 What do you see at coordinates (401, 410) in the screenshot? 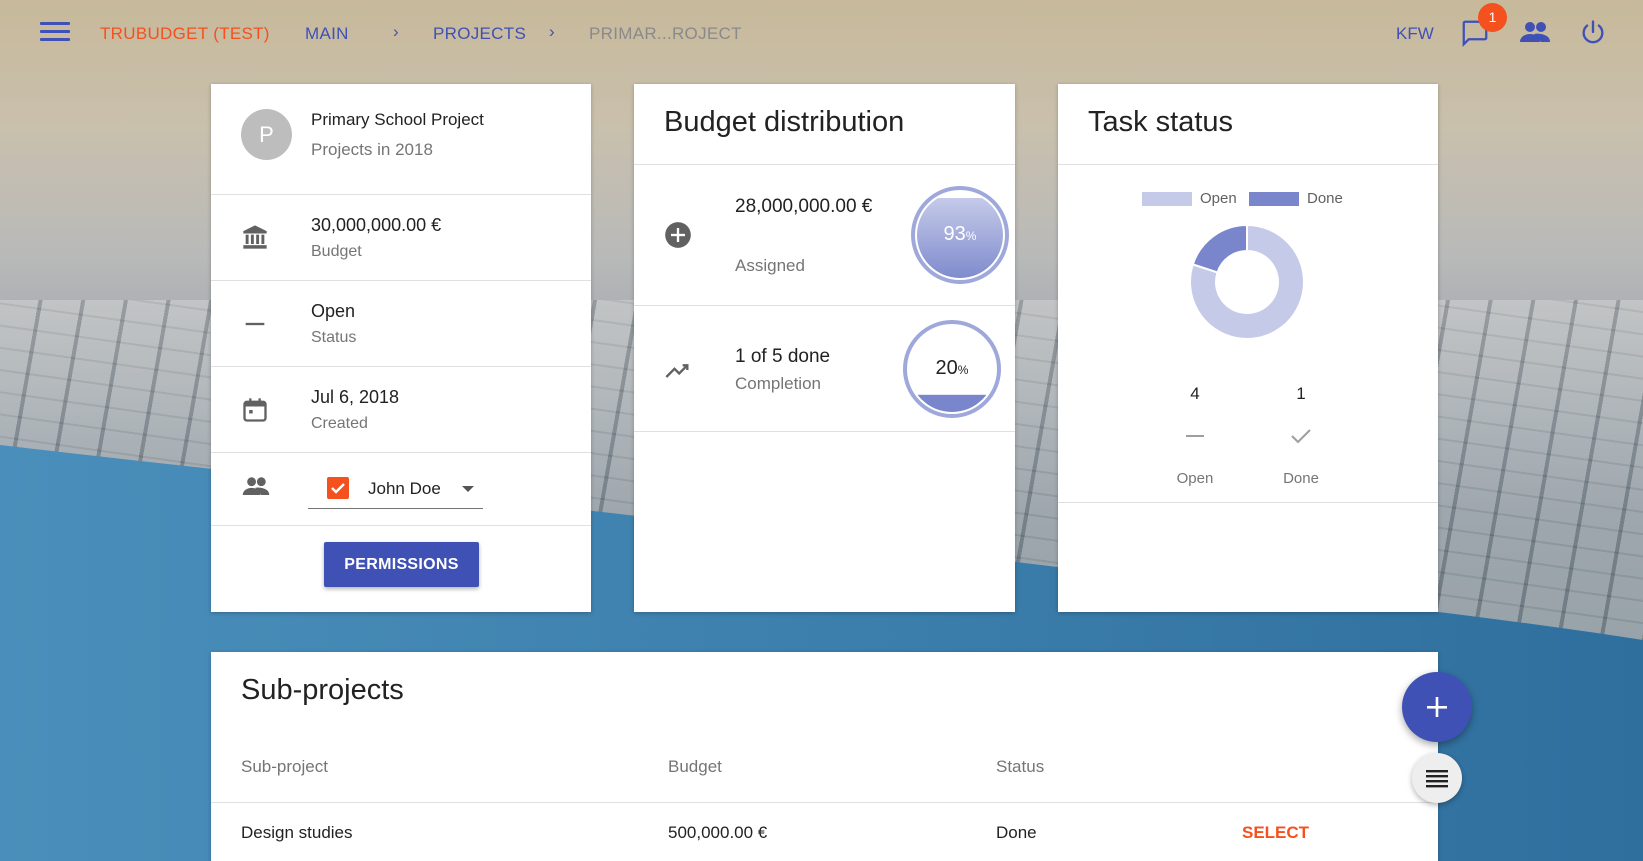
I see `created-row: Jul 6, 2018 Created` at bounding box center [401, 410].